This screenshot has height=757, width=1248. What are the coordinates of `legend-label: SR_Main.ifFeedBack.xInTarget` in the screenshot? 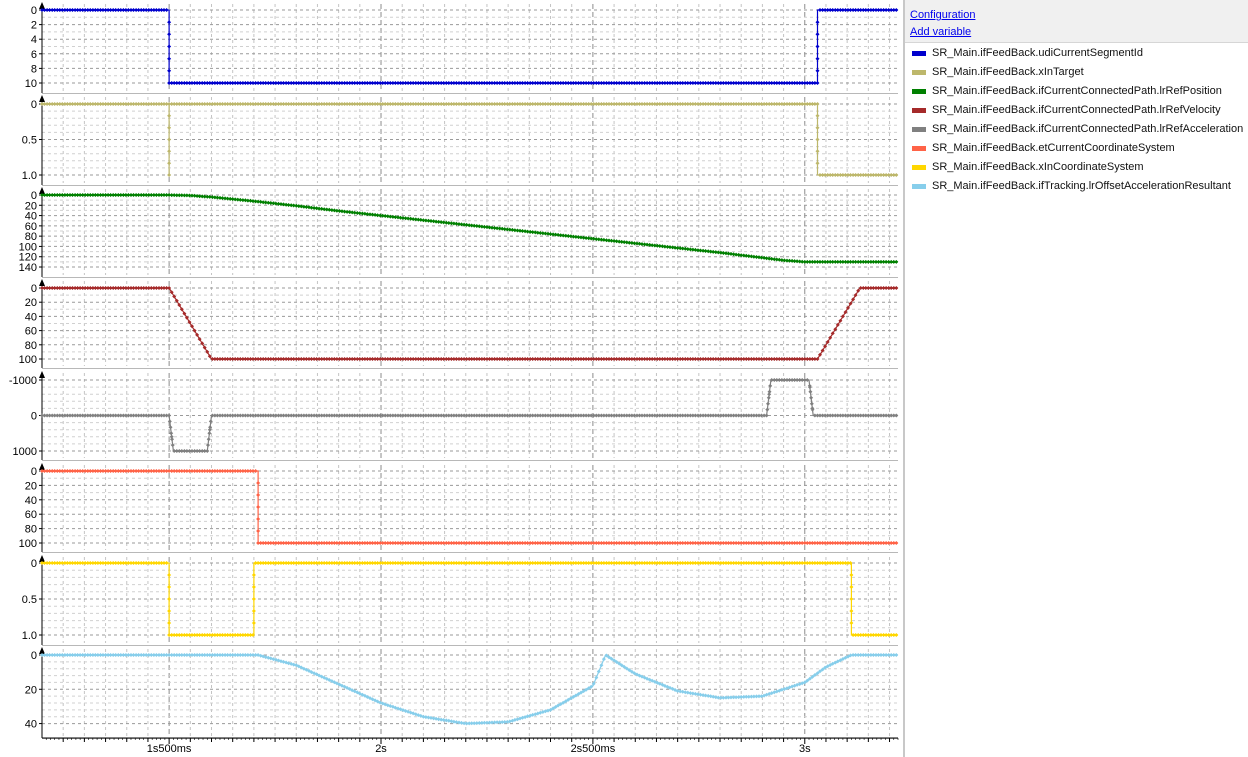 It's located at (1008, 72).